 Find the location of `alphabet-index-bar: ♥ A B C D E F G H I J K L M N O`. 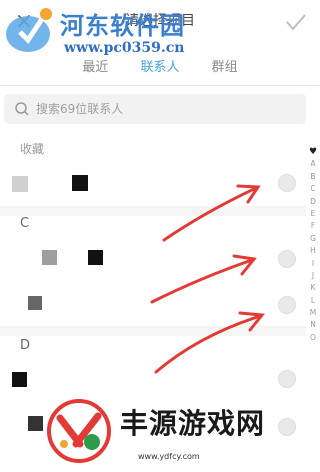

alphabet-index-bar: ♥ A B C D E F G H I J K L M N O is located at coordinates (313, 276).